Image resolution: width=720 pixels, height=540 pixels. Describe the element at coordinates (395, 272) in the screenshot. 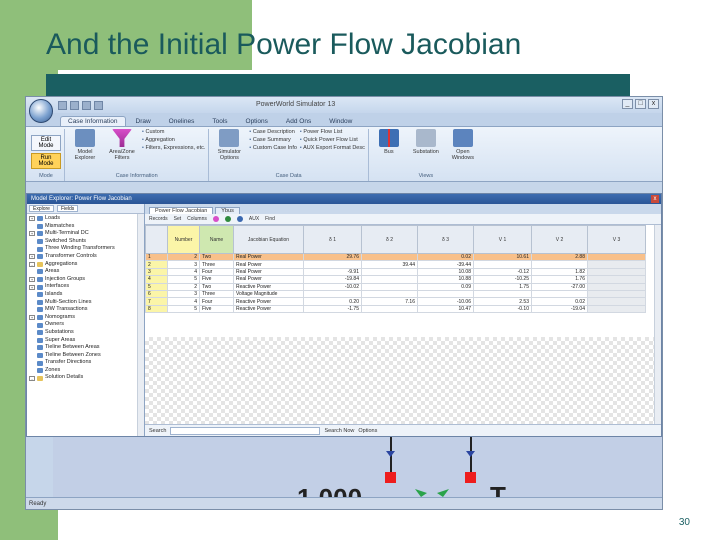

I see `table-row: 3 4 Four Real Power -9.91 10.08 -0.12 1.82` at that location.